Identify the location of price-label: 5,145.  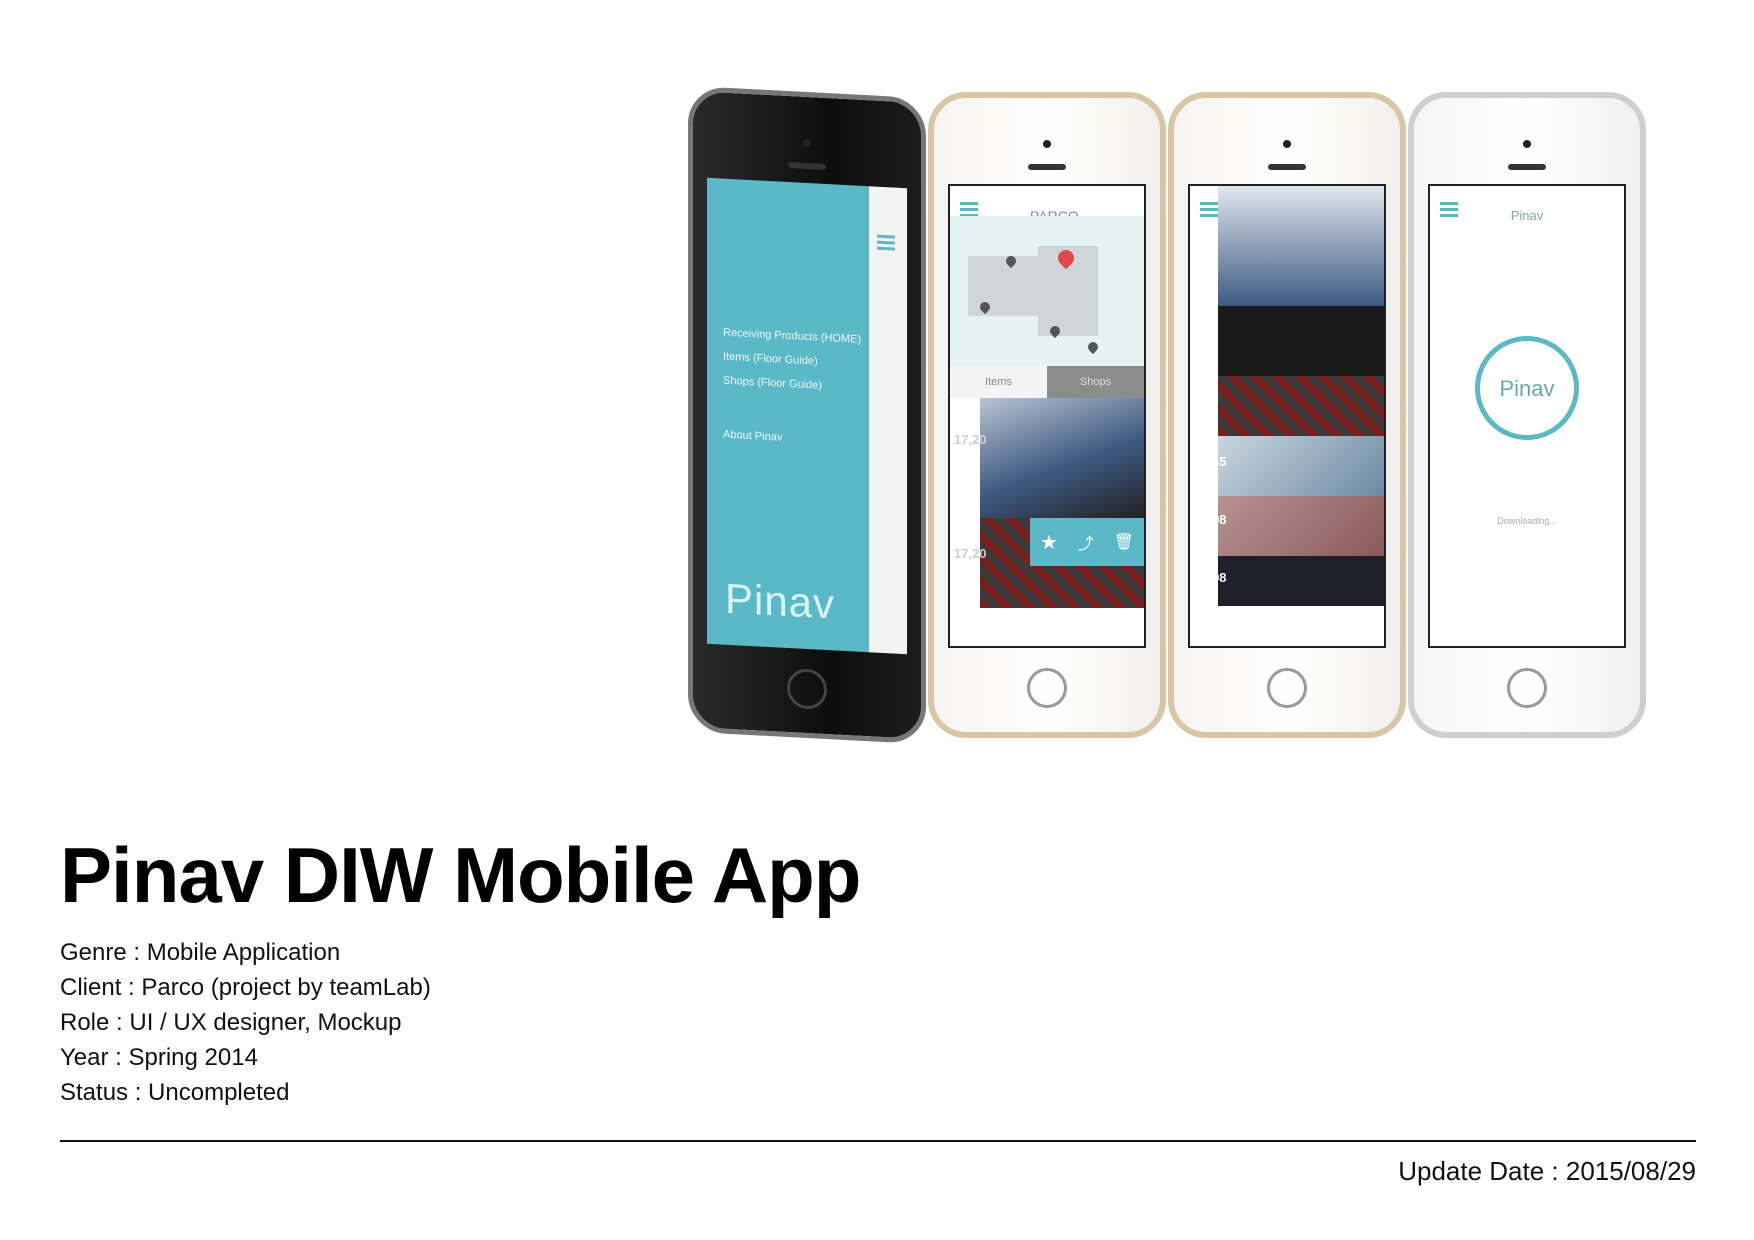
(1210, 461).